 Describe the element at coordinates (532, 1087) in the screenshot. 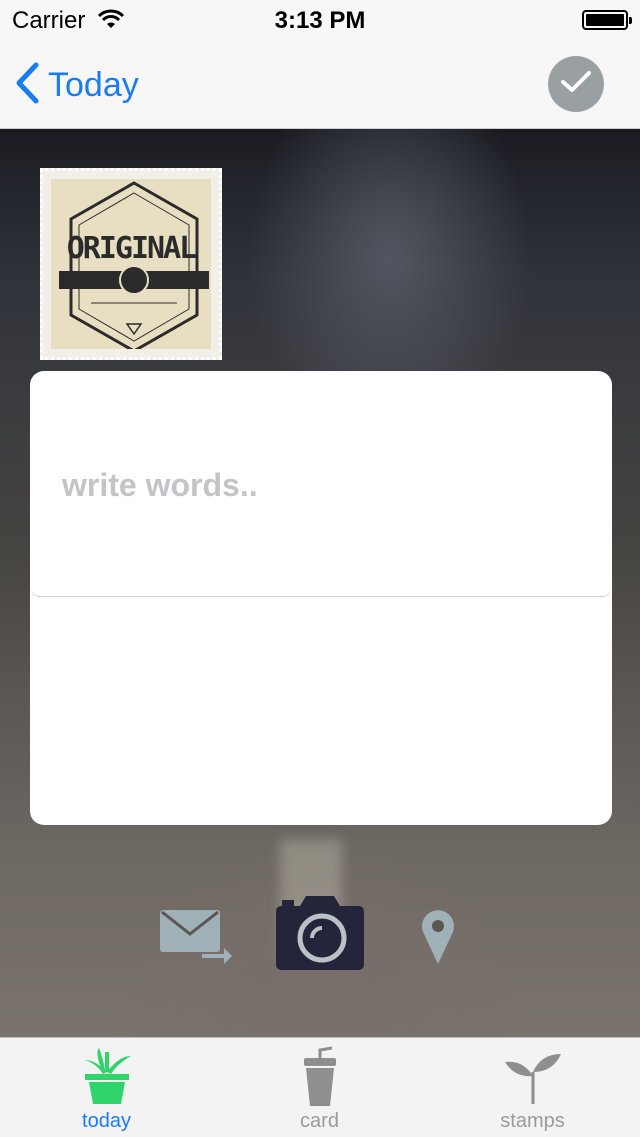

I see `tab-stamps: stamps` at that location.